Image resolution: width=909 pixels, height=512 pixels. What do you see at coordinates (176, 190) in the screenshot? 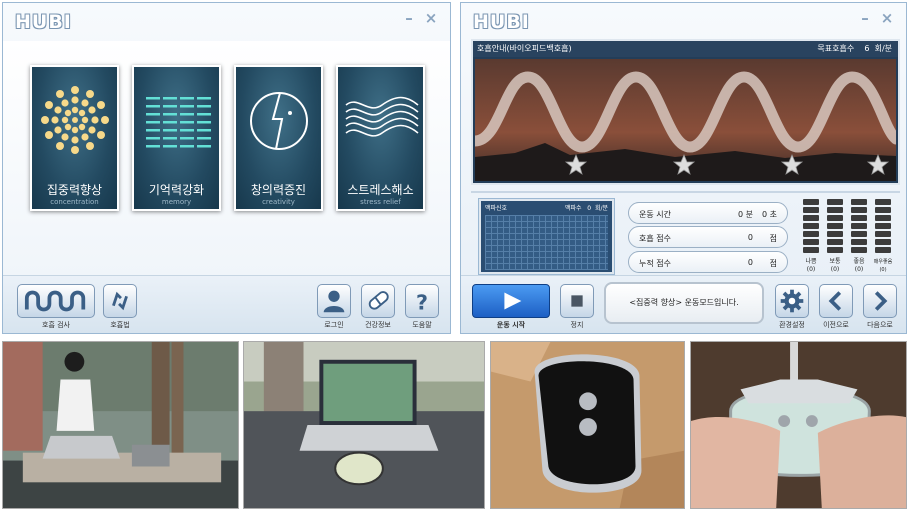
I see `tile-title: 기억력강화` at bounding box center [176, 190].